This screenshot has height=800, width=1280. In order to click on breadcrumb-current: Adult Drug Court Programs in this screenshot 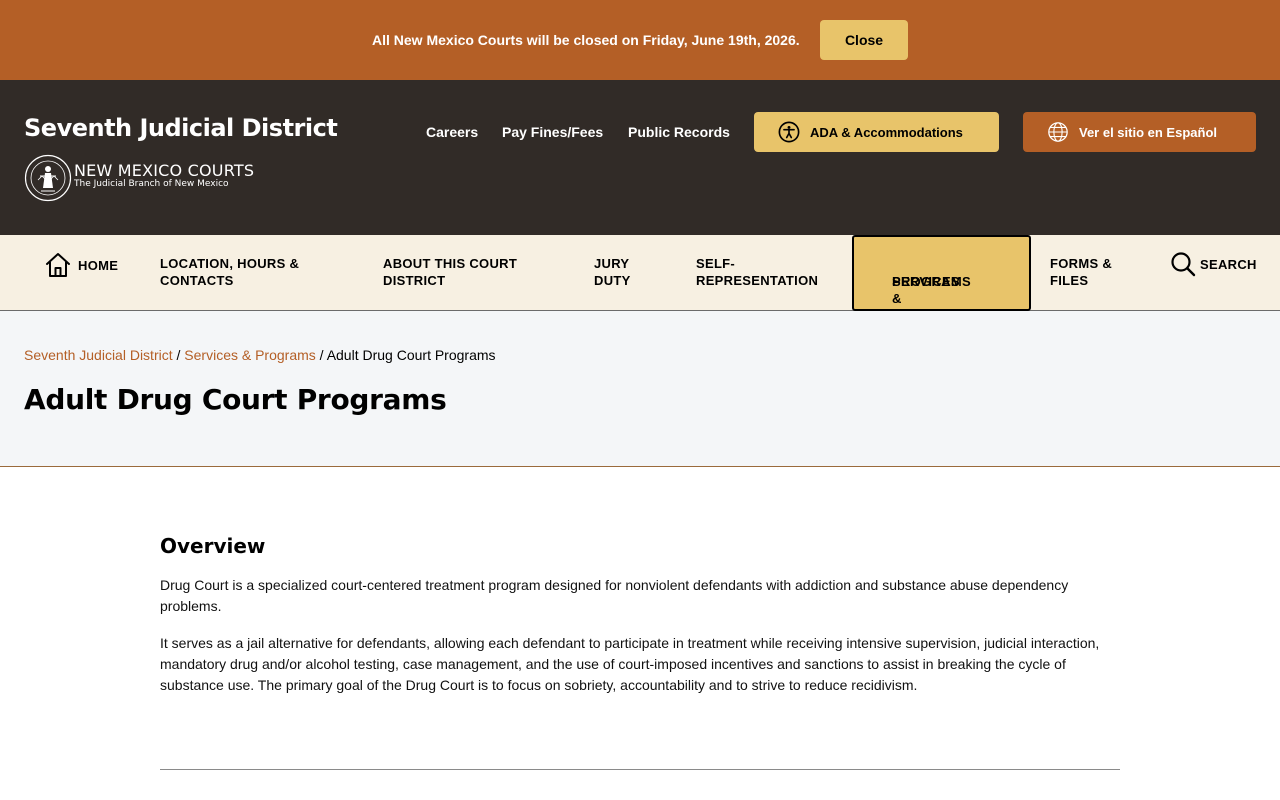, I will do `click(411, 355)`.